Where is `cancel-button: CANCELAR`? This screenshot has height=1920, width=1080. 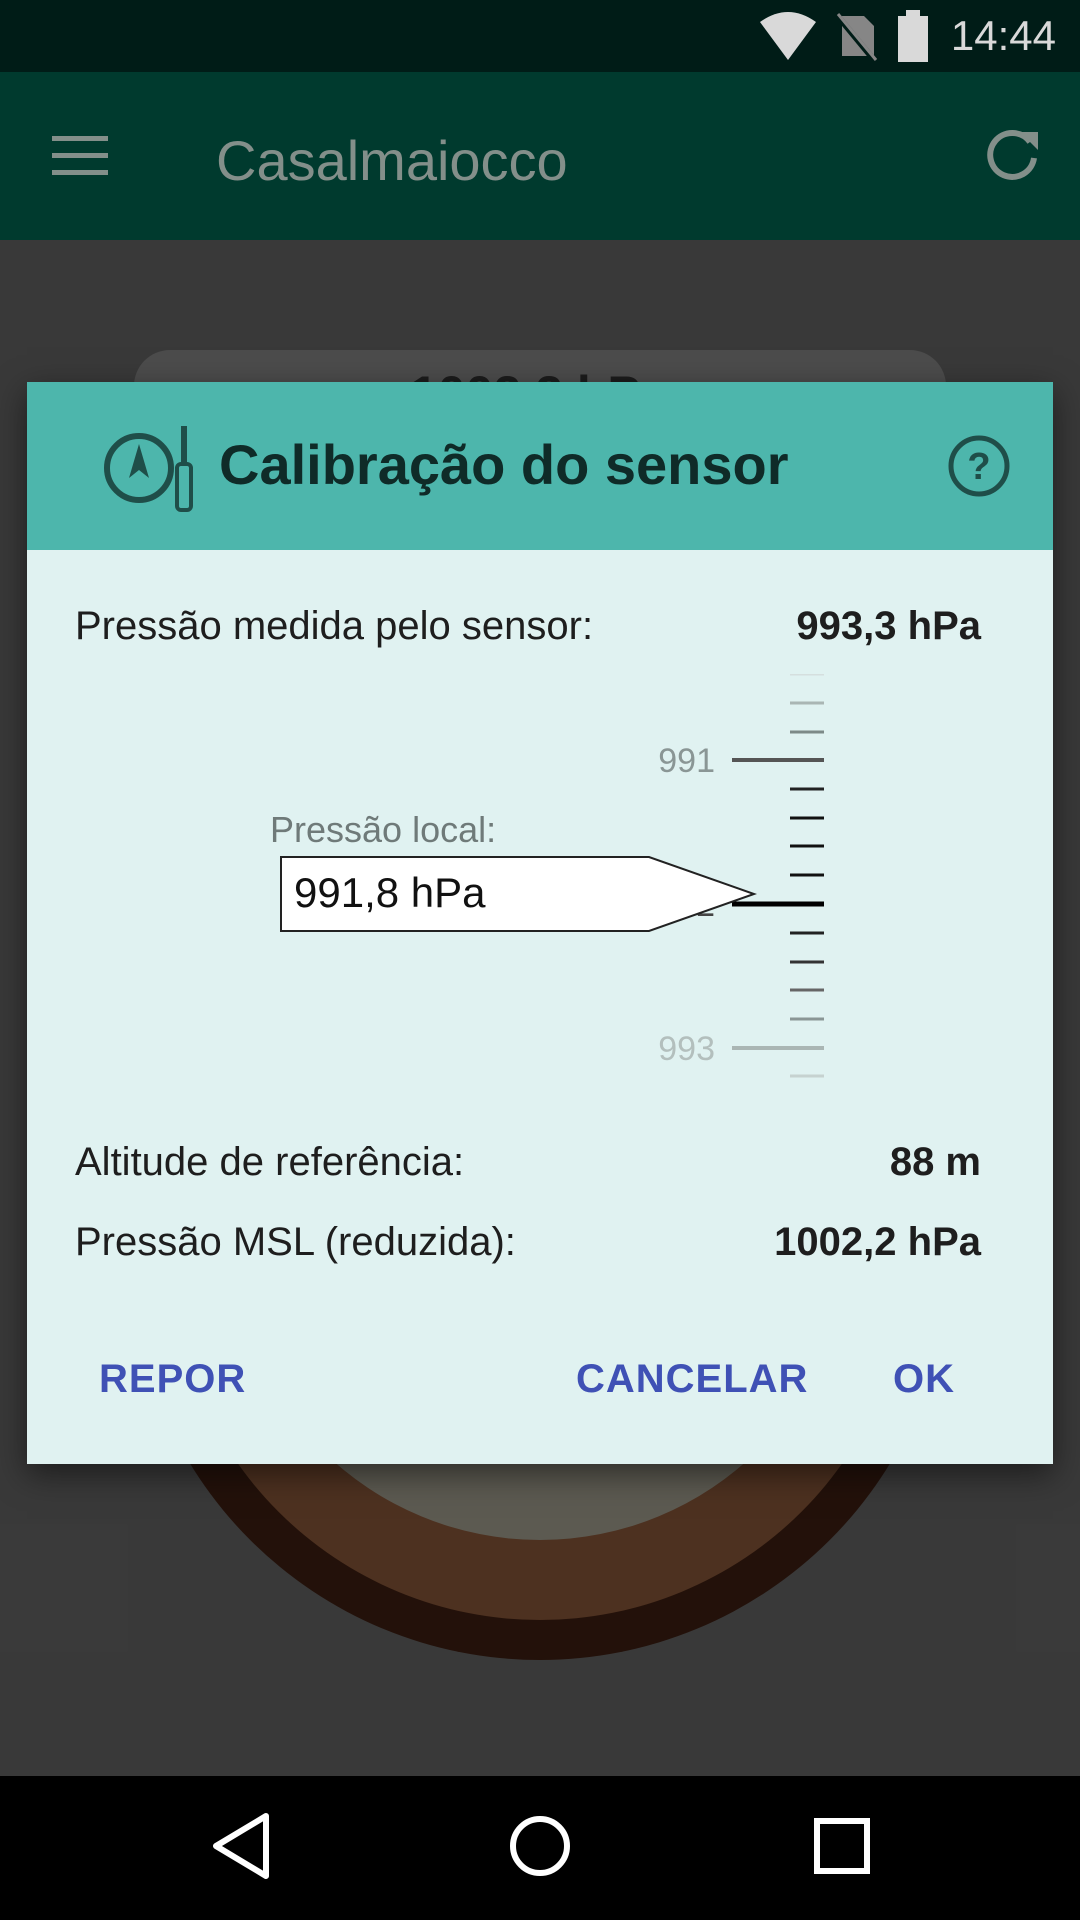
cancel-button: CANCELAR is located at coordinates (692, 1379).